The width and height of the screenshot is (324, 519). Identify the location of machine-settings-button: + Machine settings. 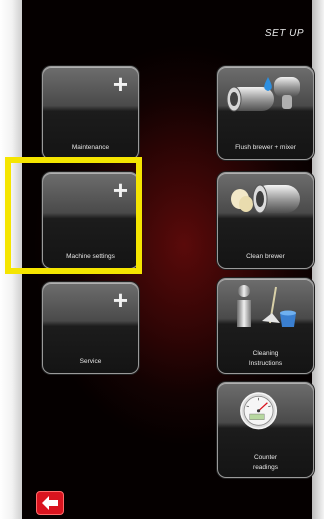
(90, 220).